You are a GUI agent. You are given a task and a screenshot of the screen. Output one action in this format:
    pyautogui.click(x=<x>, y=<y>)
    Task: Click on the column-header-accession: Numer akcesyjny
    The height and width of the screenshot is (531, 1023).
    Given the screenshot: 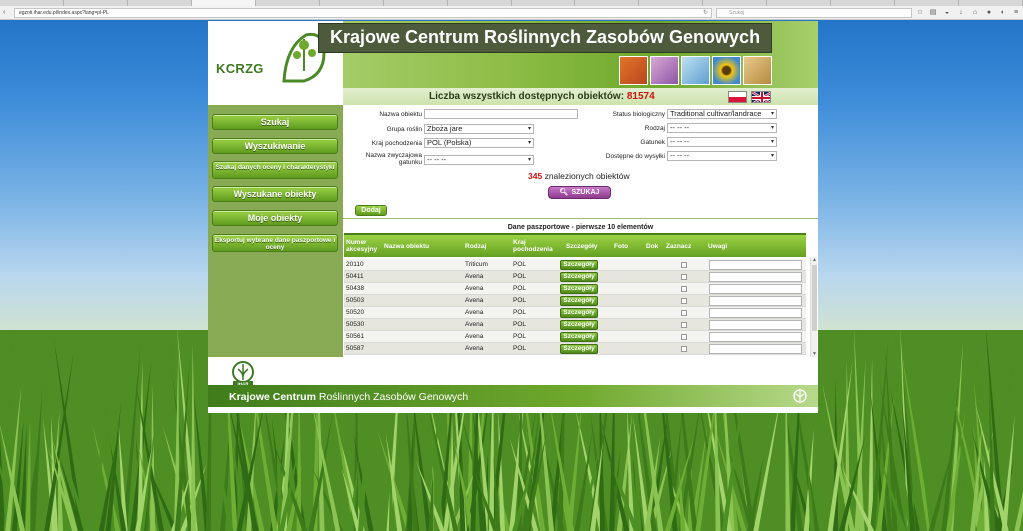 What is the action you would take?
    pyautogui.click(x=364, y=246)
    